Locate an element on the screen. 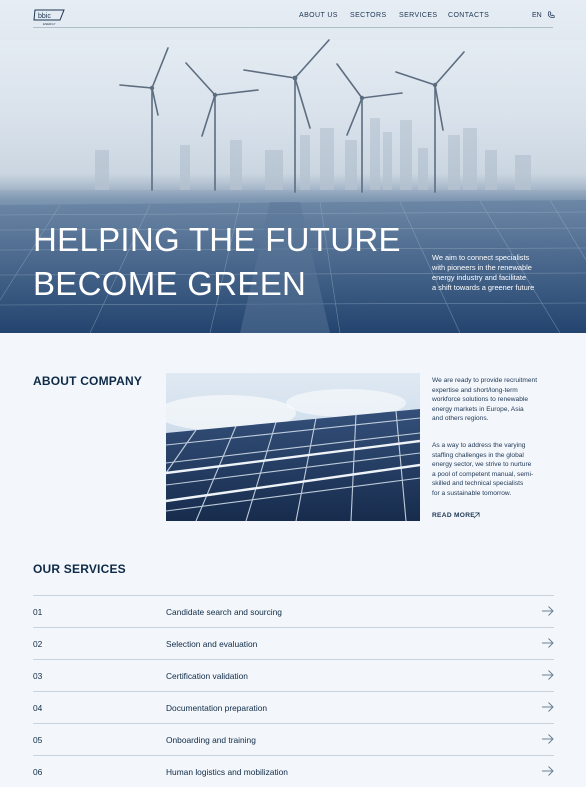 This screenshot has height=787, width=586. service-row-02: 02 Selection and evaluation is located at coordinates (293, 643).